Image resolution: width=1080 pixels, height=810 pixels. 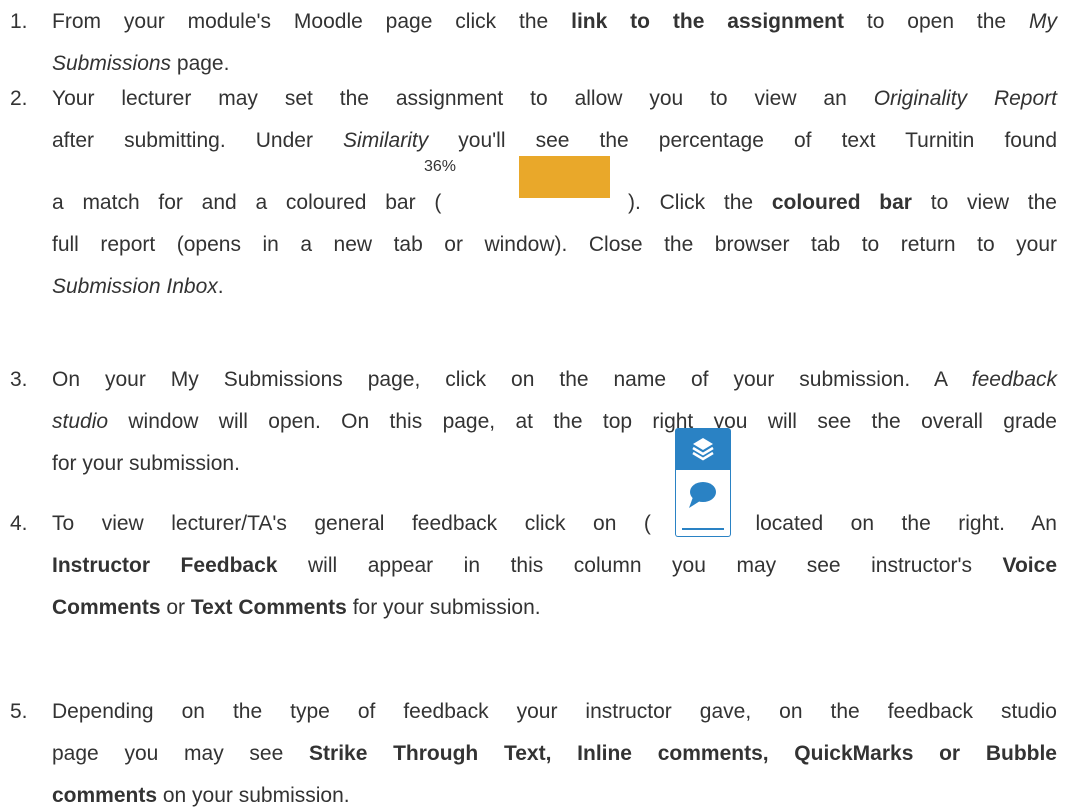 I want to click on bold-text: Instructor Feedback, so click(x=165, y=565).